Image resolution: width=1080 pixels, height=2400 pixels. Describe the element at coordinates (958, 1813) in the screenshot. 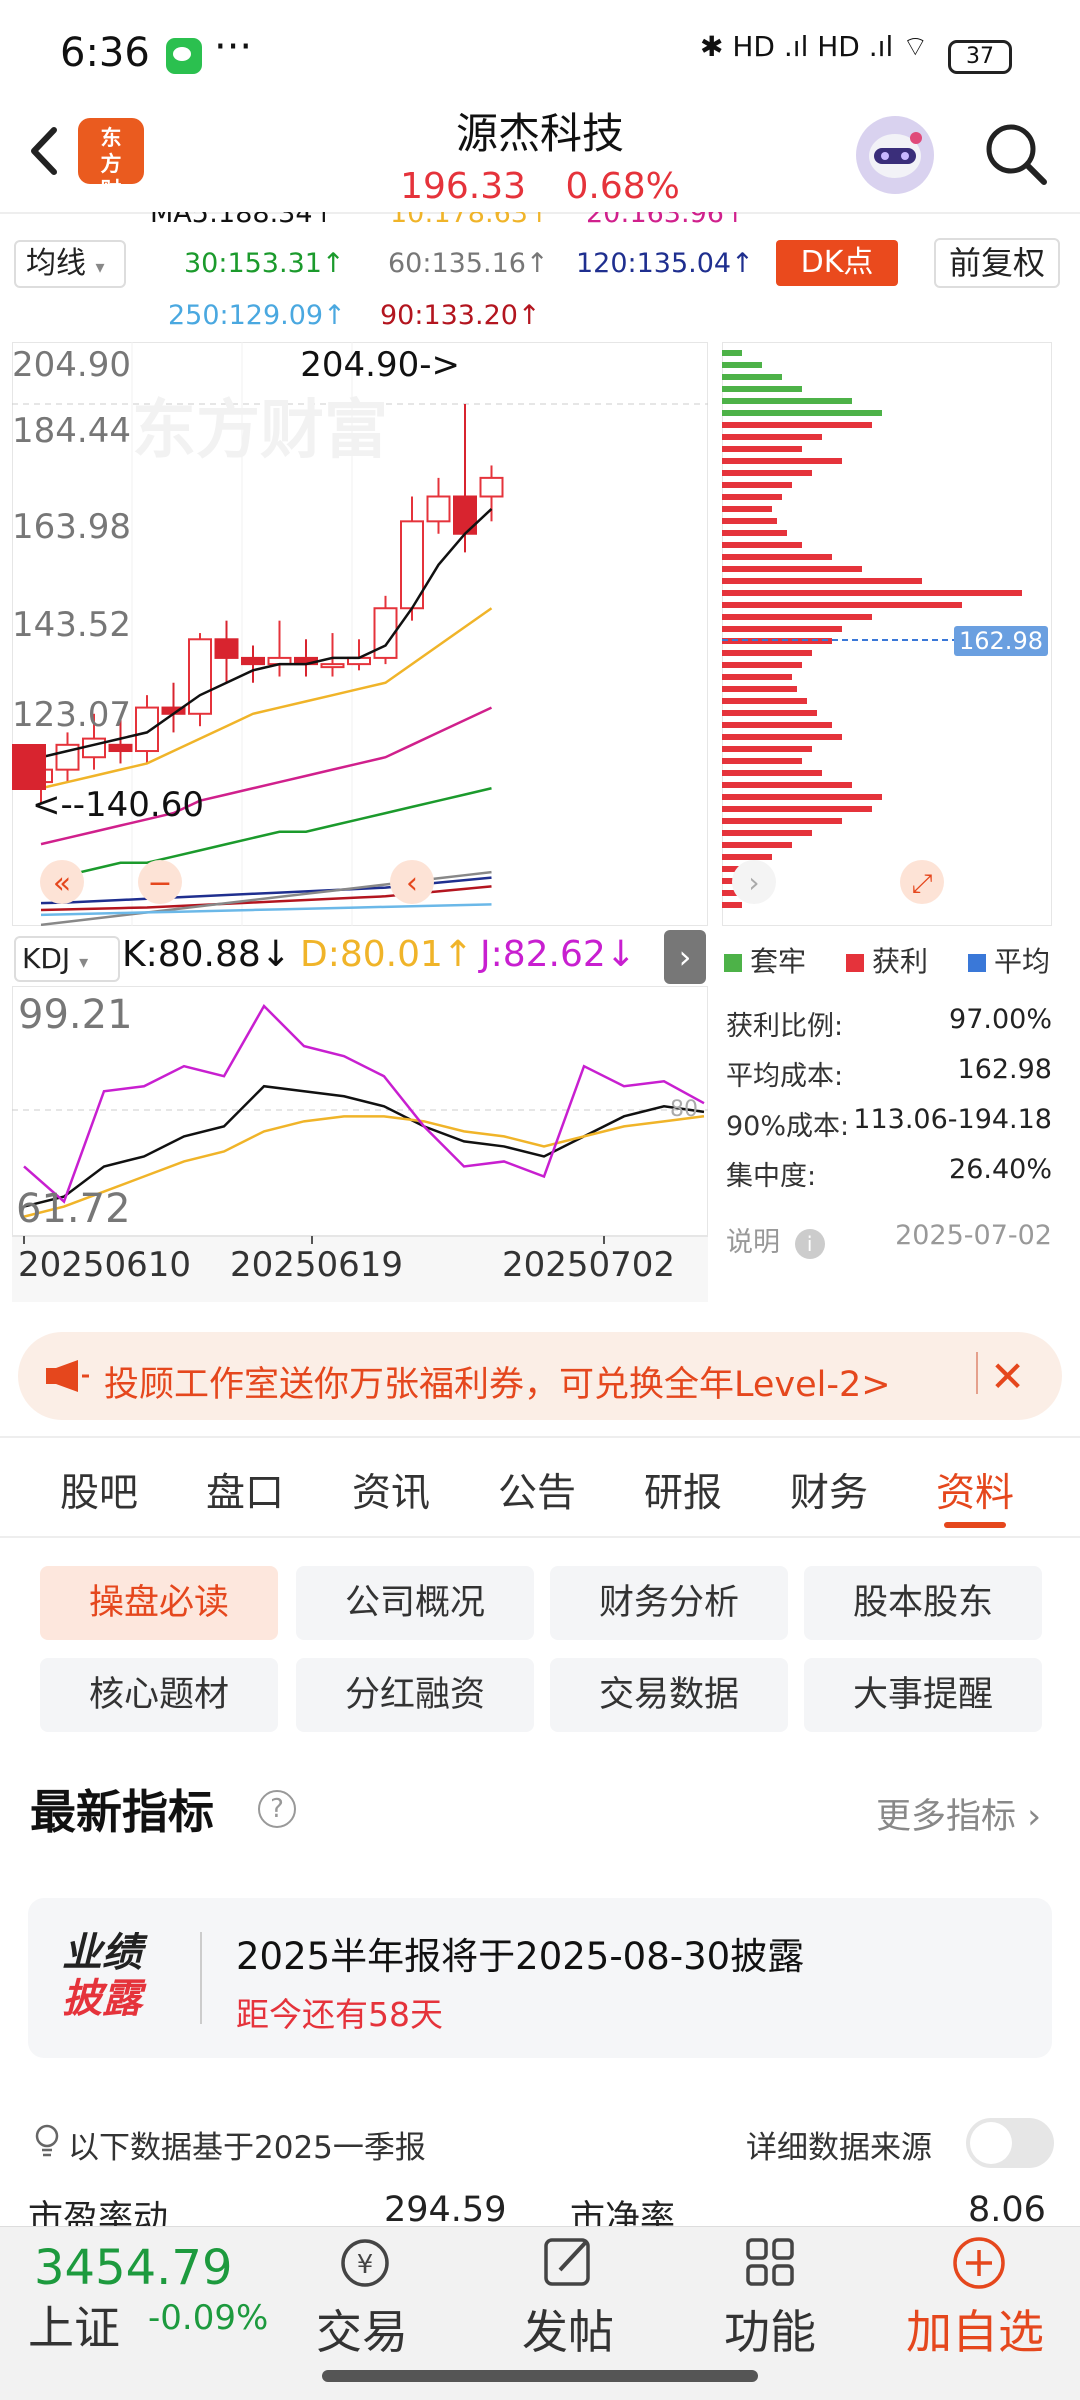

I see `more-indicators-link: 更多指标 ›` at that location.